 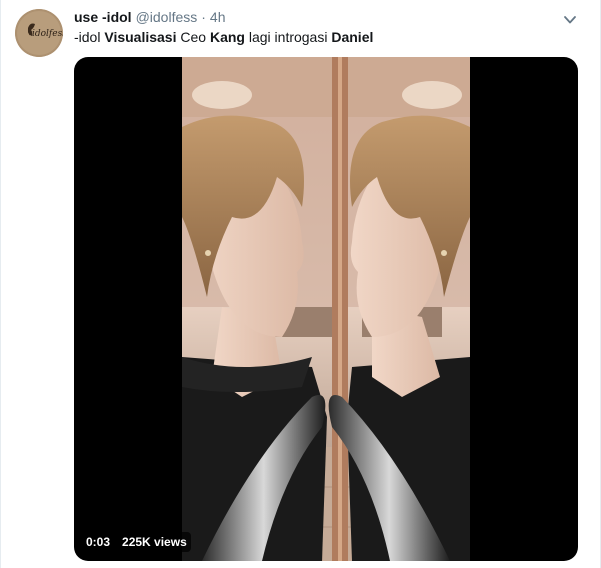 What do you see at coordinates (103, 17) in the screenshot?
I see `display-name: use -idol` at bounding box center [103, 17].